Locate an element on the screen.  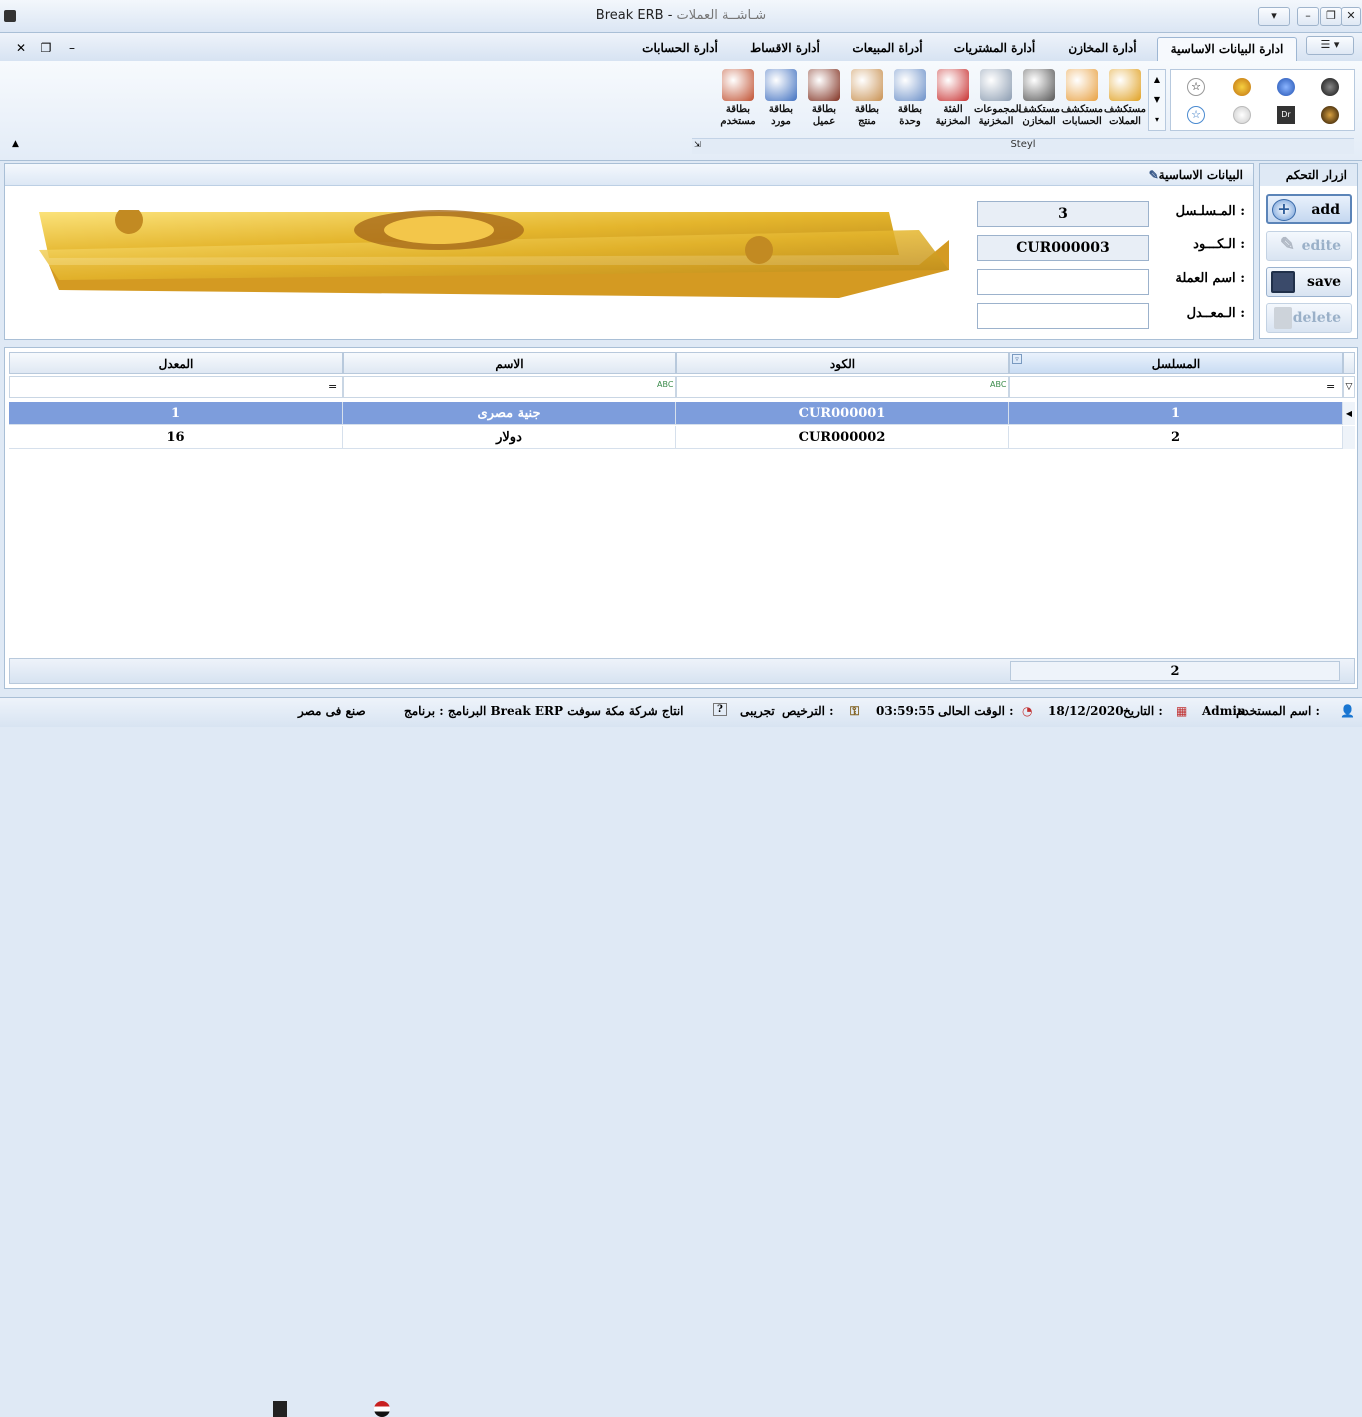
category-icon is located at coordinates (953, 85).